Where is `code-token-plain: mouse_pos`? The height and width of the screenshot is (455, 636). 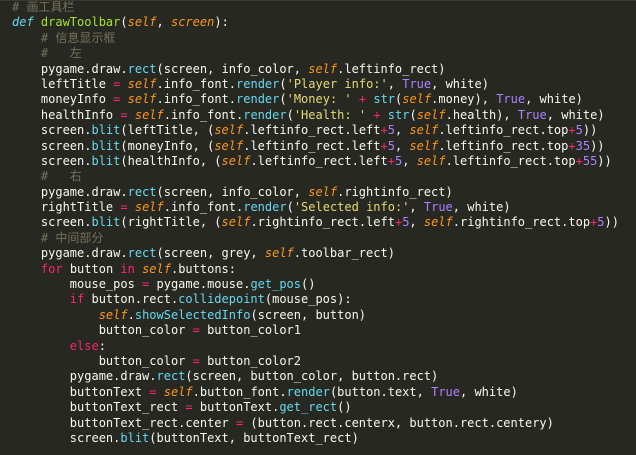
code-token-plain: mouse_pos is located at coordinates (77, 284).